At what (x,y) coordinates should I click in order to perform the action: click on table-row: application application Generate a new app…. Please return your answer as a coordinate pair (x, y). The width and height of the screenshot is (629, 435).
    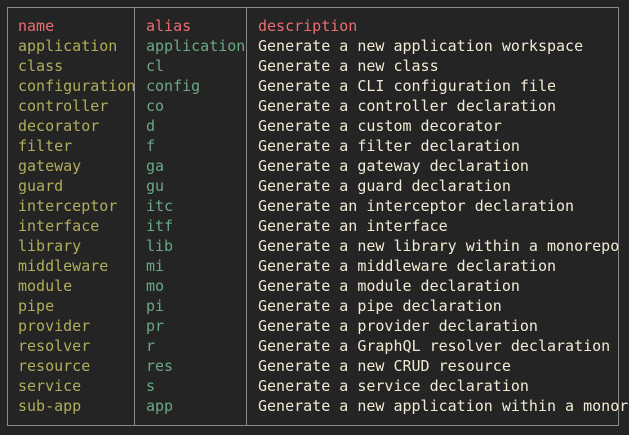
    Looking at the image, I should click on (314, 46).